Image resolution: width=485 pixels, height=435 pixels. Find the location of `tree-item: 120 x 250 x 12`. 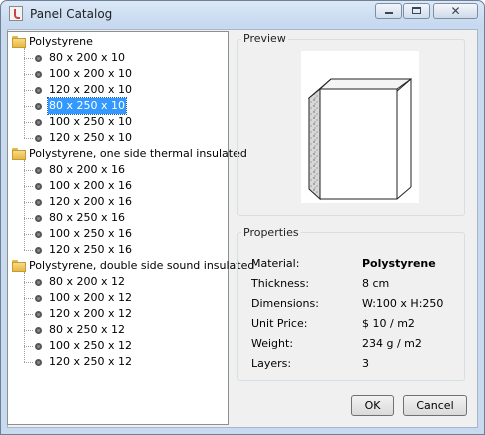

tree-item: 120 x 250 x 12 is located at coordinates (117, 362).